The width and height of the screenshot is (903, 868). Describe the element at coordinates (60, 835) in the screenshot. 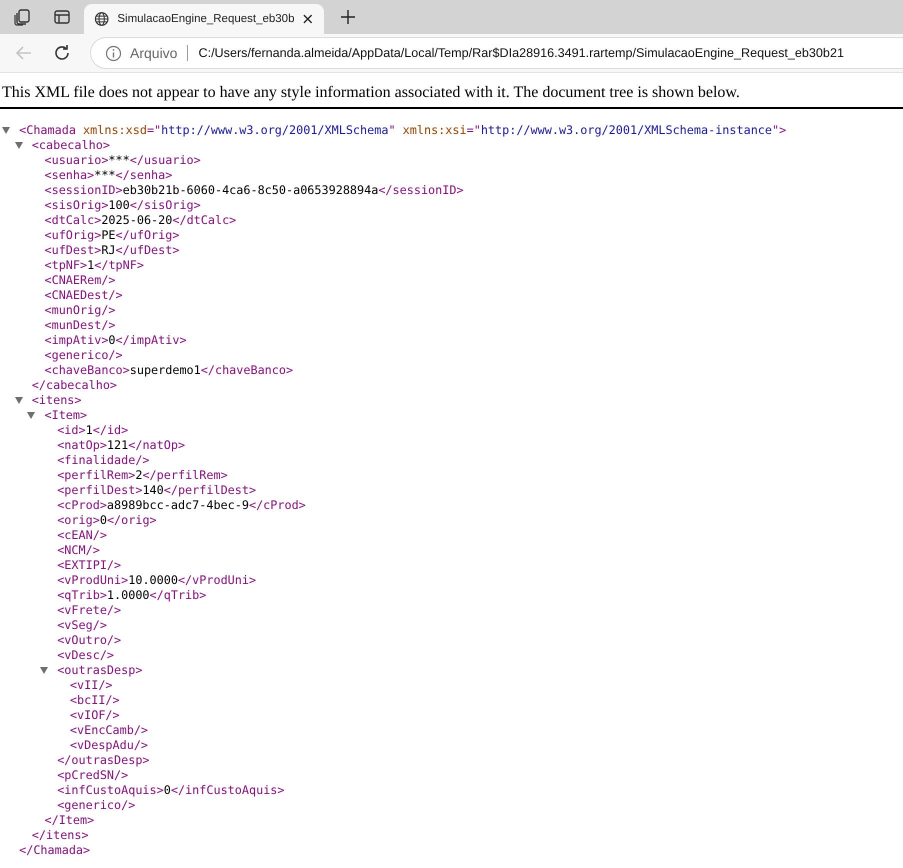

I see `xml-tag-line: </itens>` at that location.